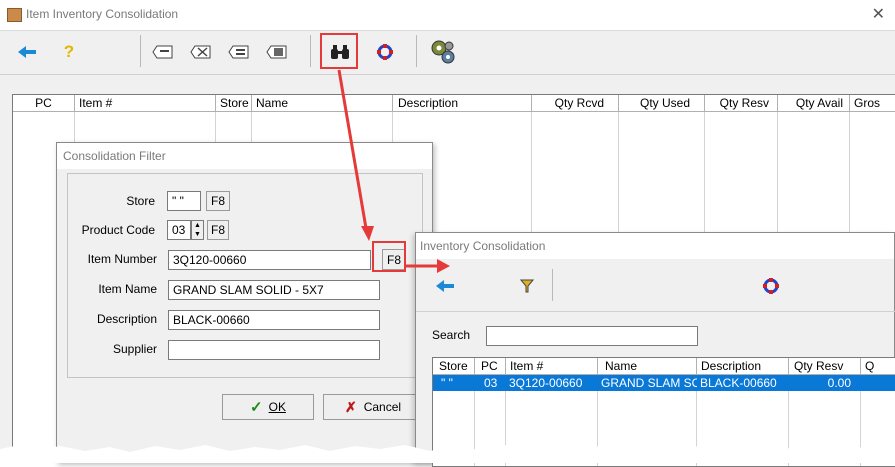 The height and width of the screenshot is (467, 895). I want to click on torn-edge, so click(447, 454).